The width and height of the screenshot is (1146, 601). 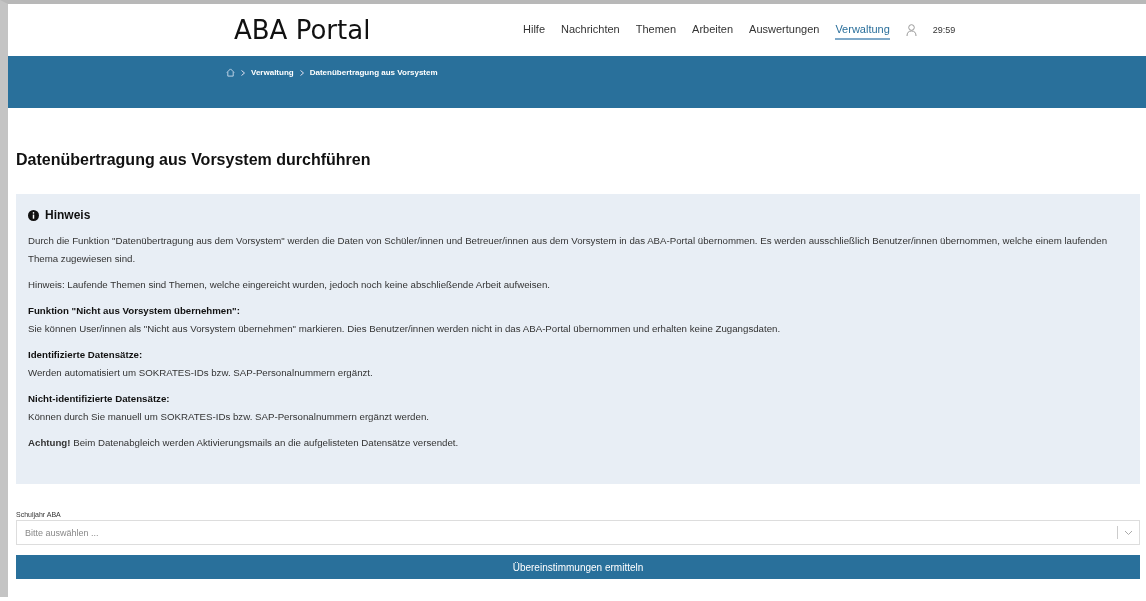 What do you see at coordinates (33, 215) in the screenshot?
I see `info-icon` at bounding box center [33, 215].